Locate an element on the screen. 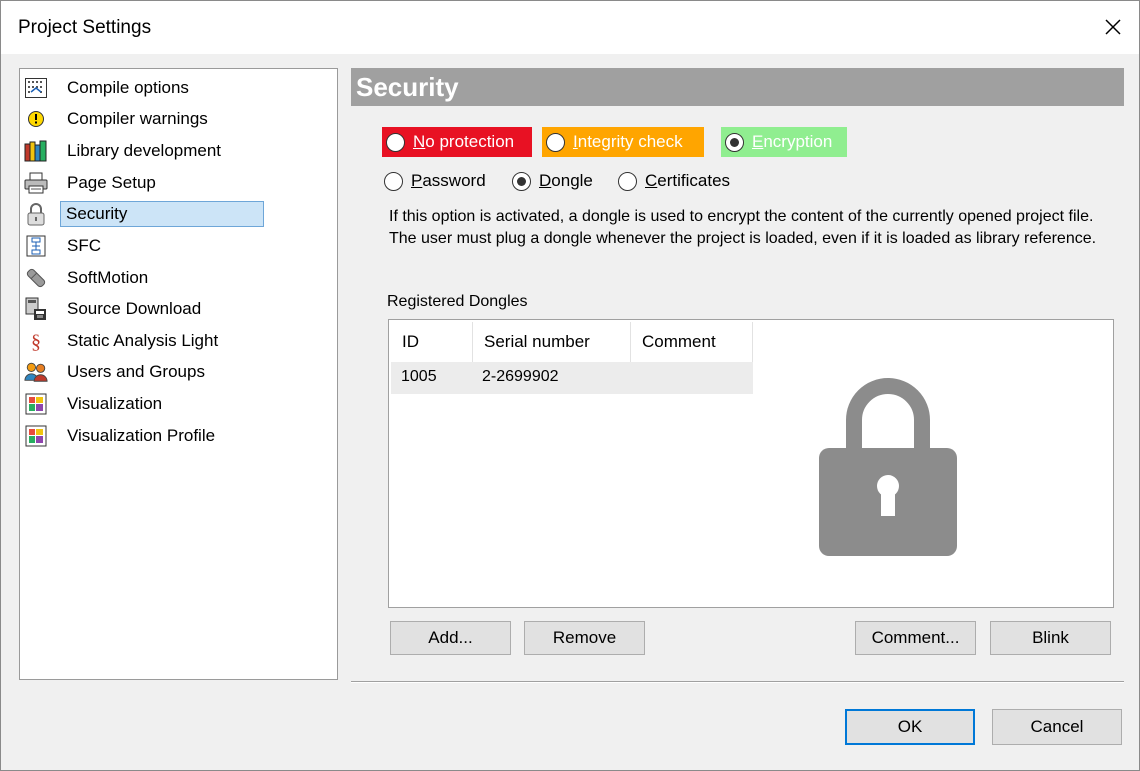  registered-dongles-label: Registered Dongles is located at coordinates (457, 301).